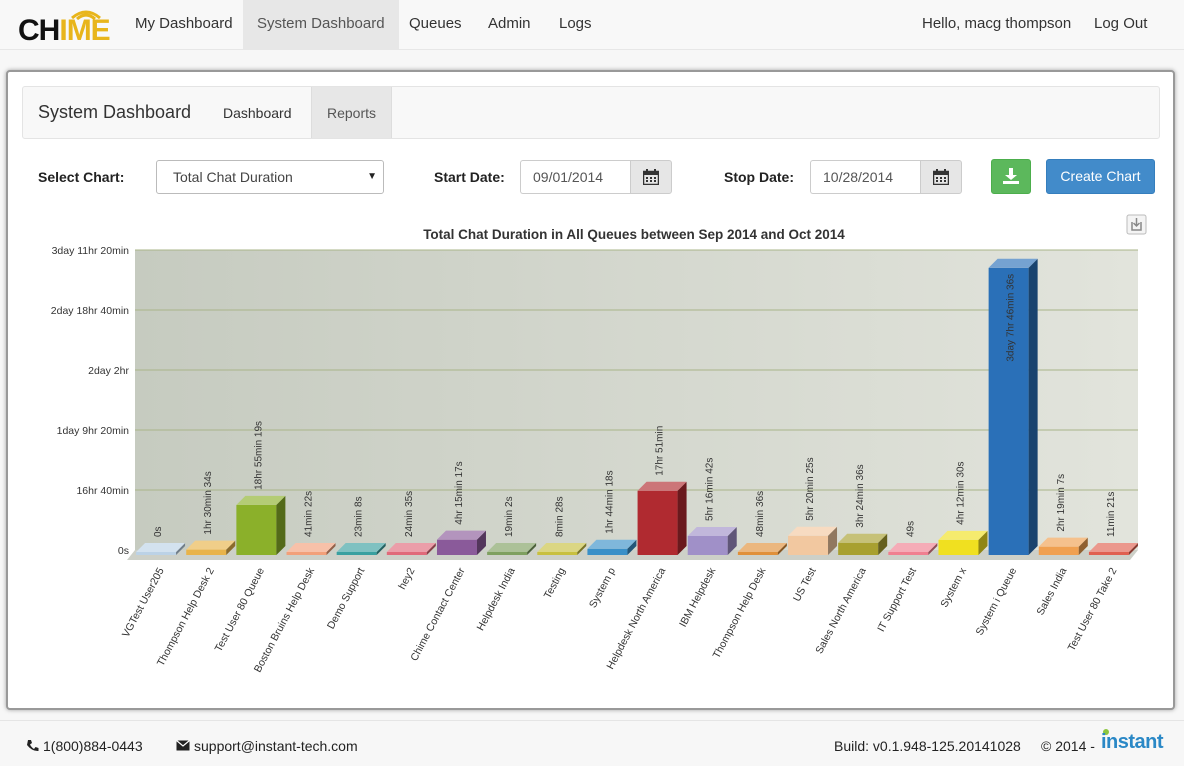 This screenshot has width=1184, height=766. Describe the element at coordinates (143, 603) in the screenshot. I see `x-category-label: VGTest User205` at that location.